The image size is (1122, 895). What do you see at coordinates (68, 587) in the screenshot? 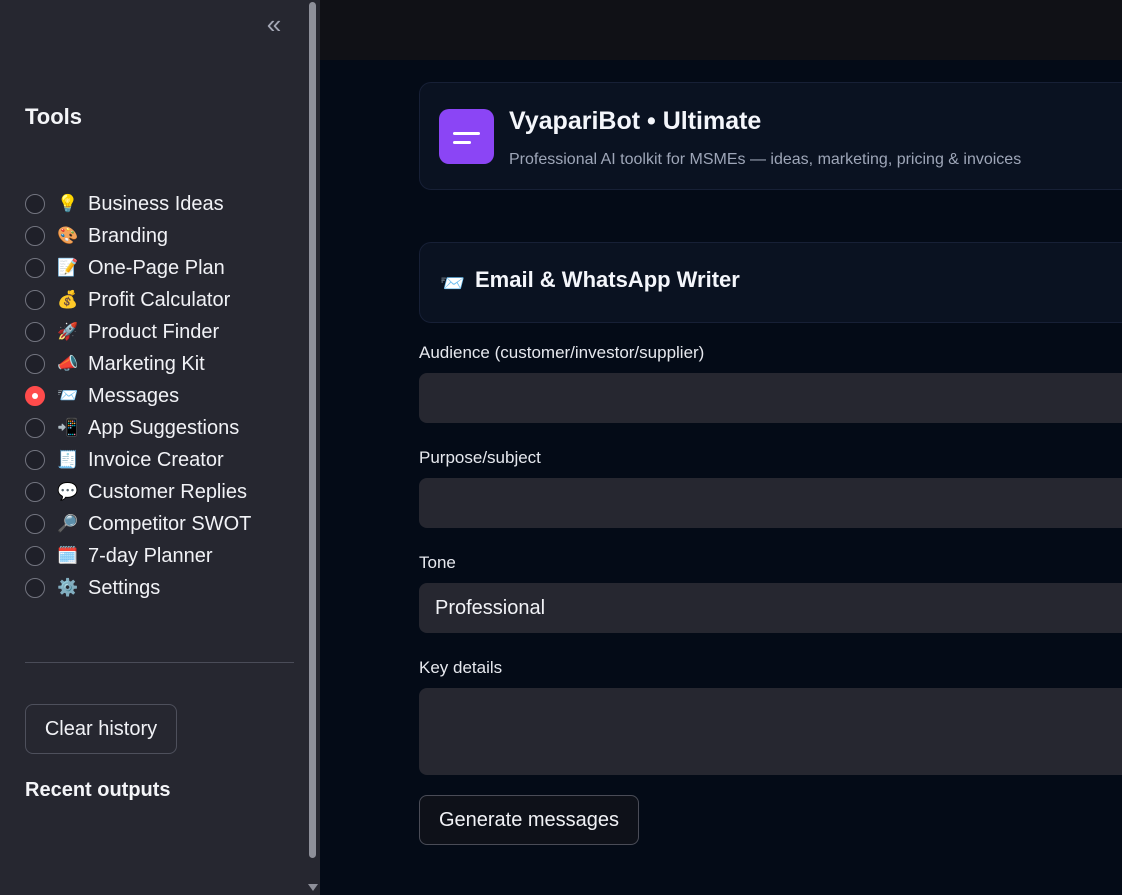
I see `tool-emoji-icon: ⚙️` at bounding box center [68, 587].